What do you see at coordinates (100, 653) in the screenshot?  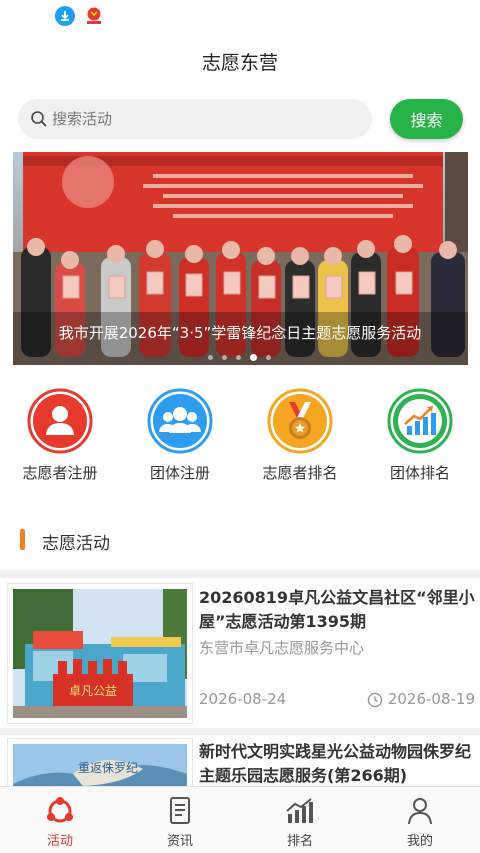 I see `activity-thumbnail: 卓凡公益` at bounding box center [100, 653].